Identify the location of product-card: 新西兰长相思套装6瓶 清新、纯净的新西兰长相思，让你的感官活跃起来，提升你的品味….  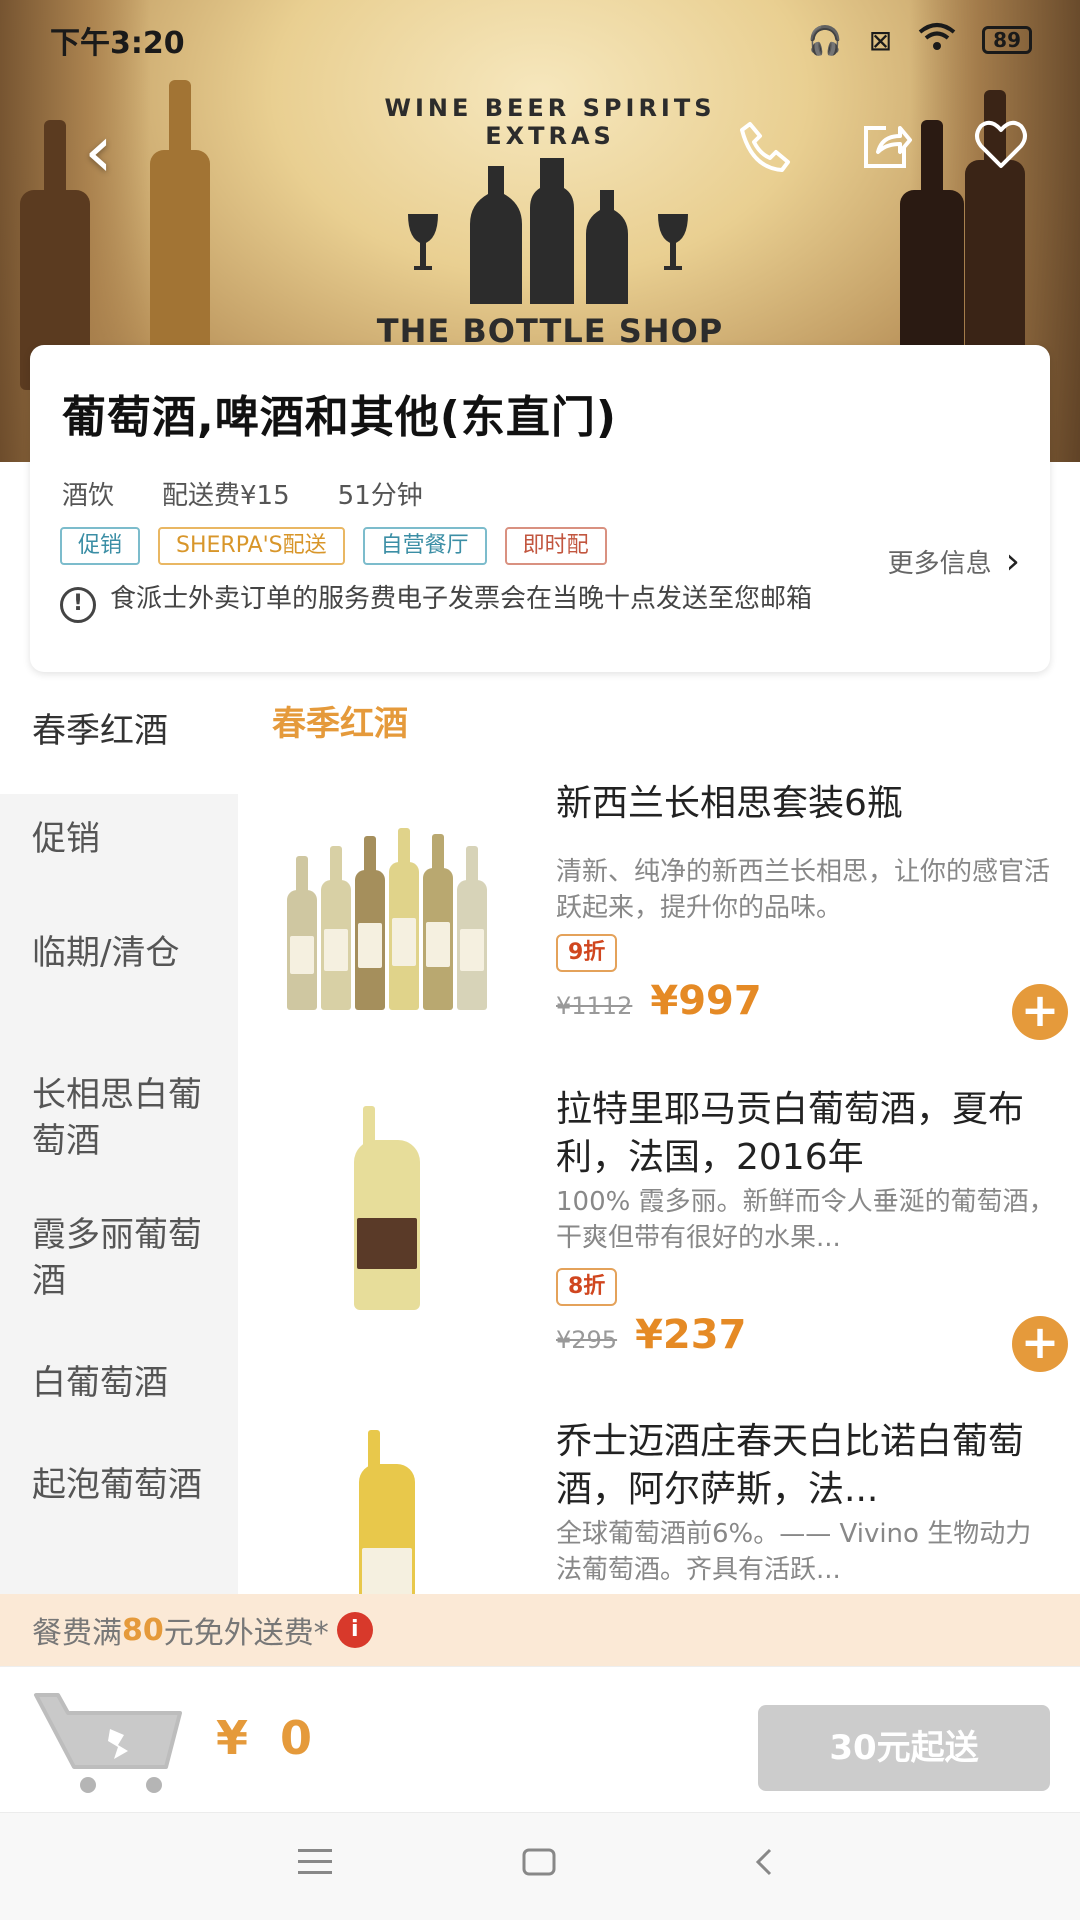
(659, 915).